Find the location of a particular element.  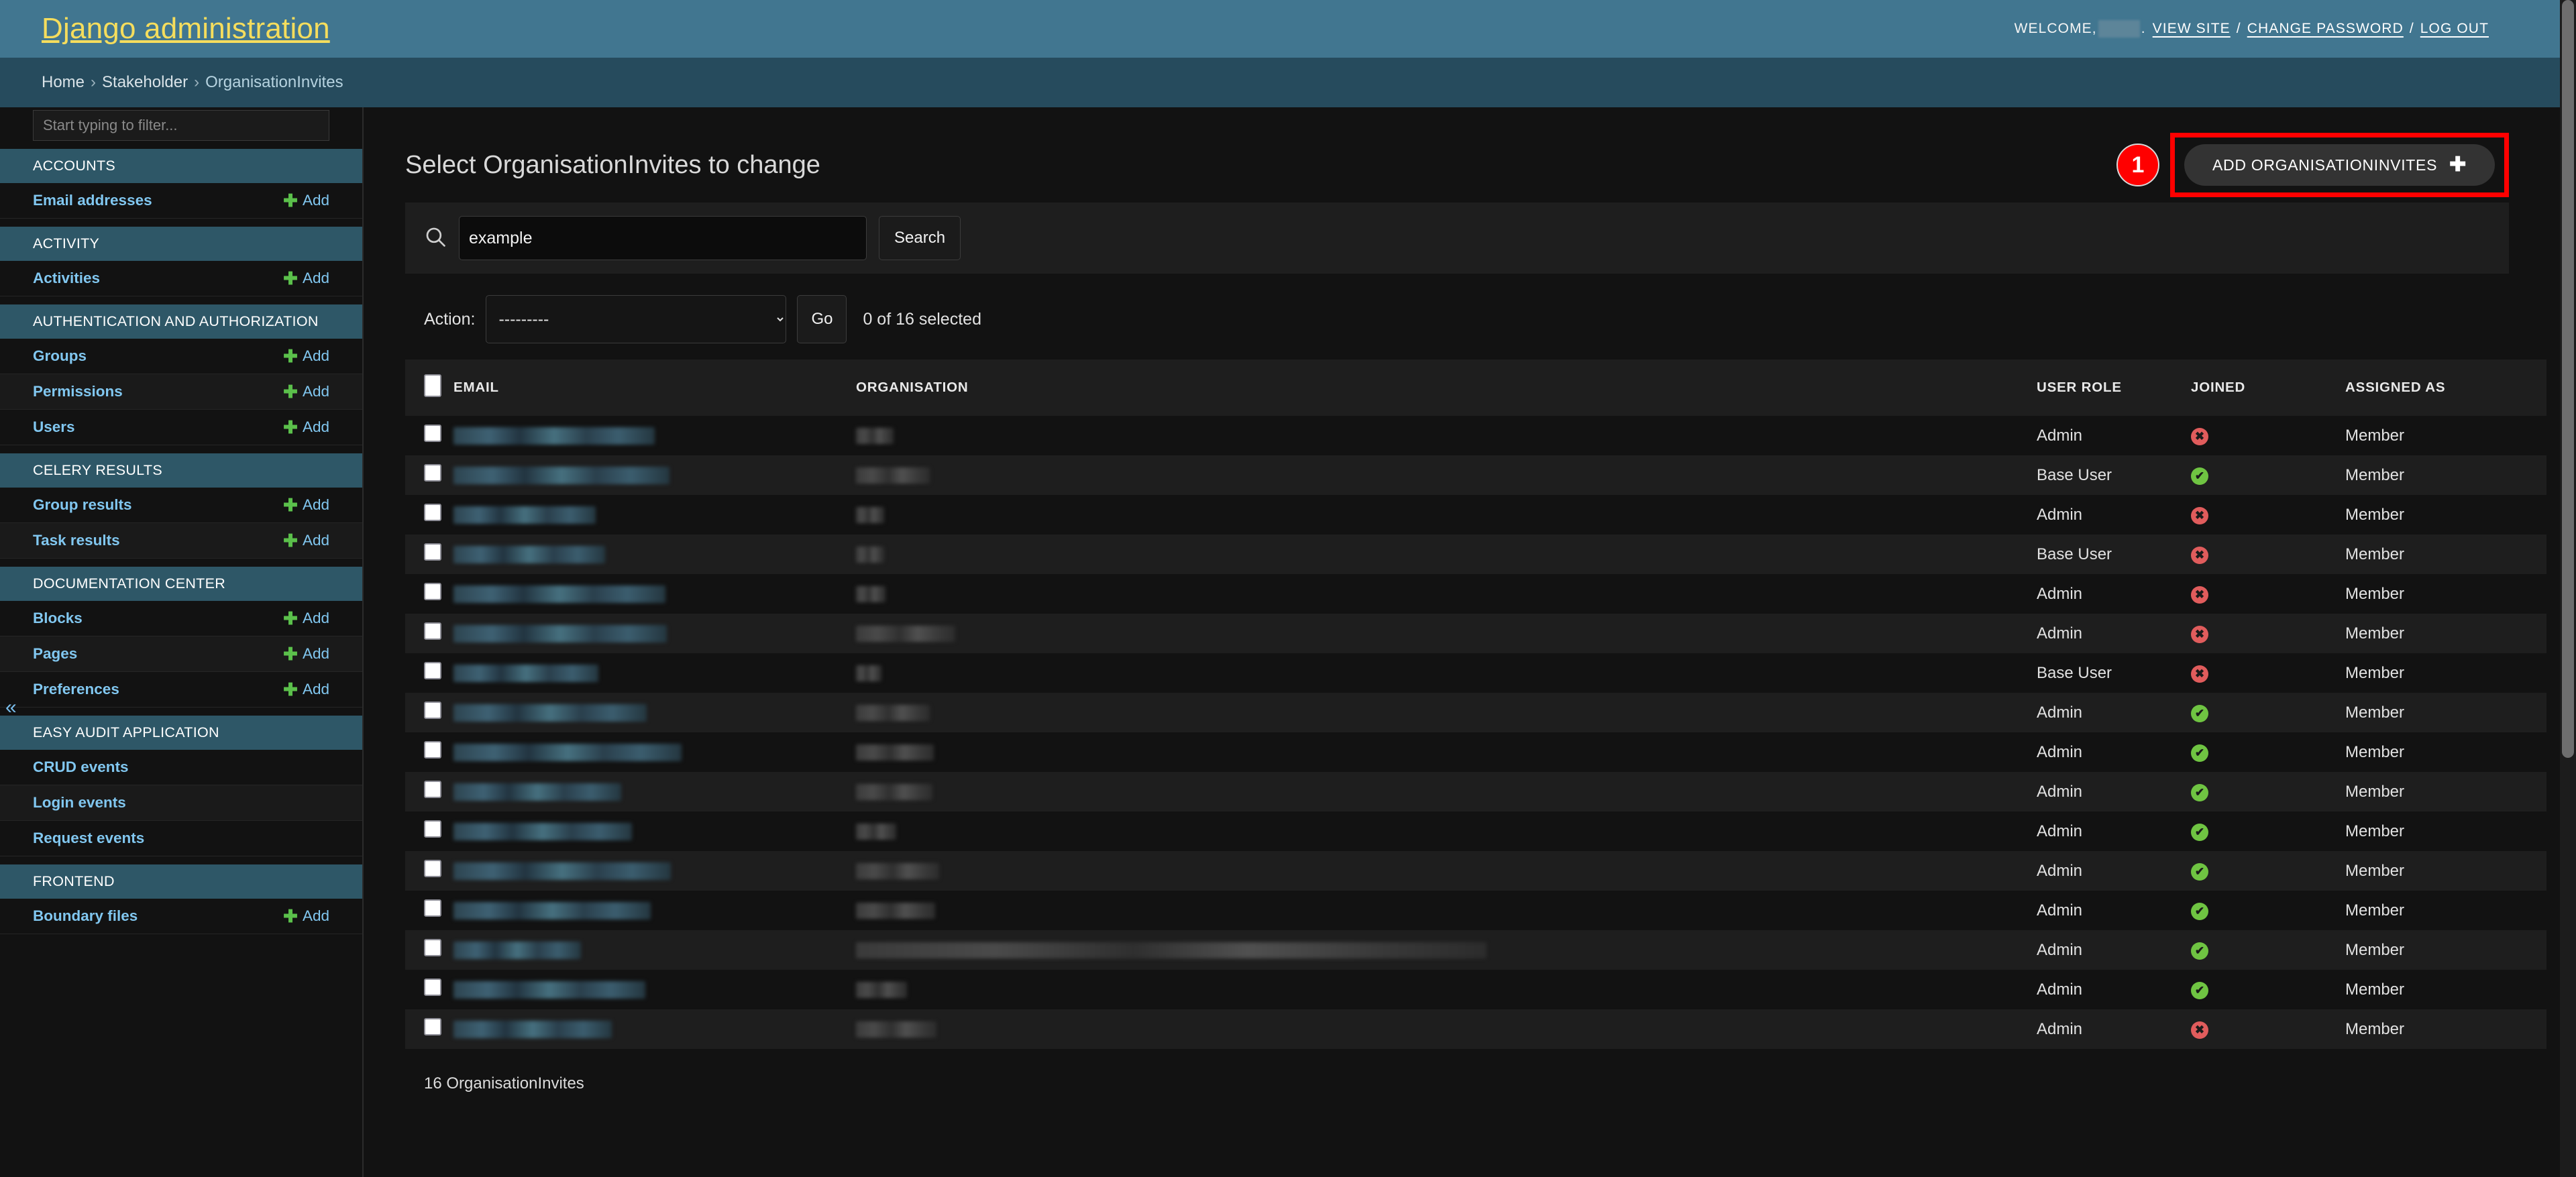

sidebar-item-label: CRUD events is located at coordinates (81, 767).